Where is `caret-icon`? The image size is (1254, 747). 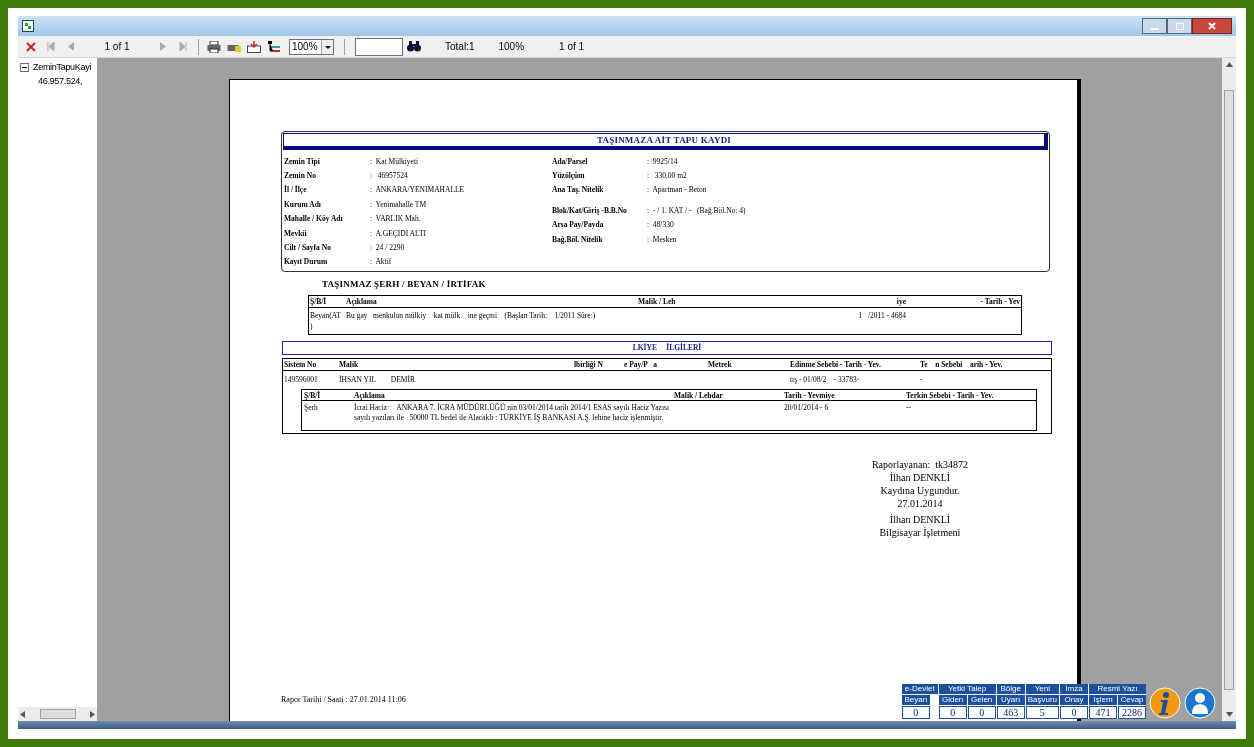
caret-icon is located at coordinates (327, 46).